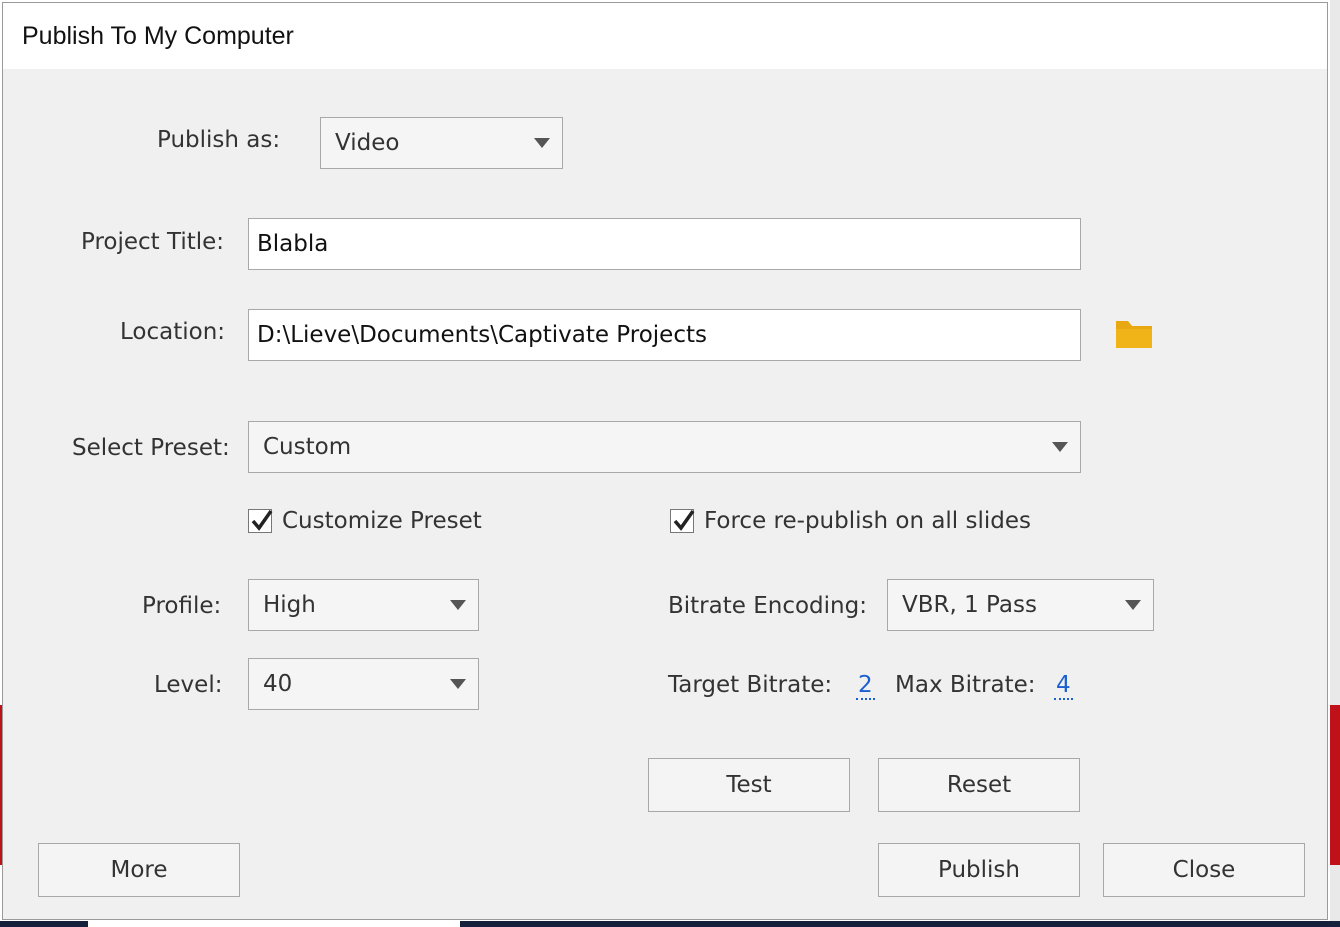  I want to click on bitrate-encoding-value: VBR, 1 Pass, so click(969, 605).